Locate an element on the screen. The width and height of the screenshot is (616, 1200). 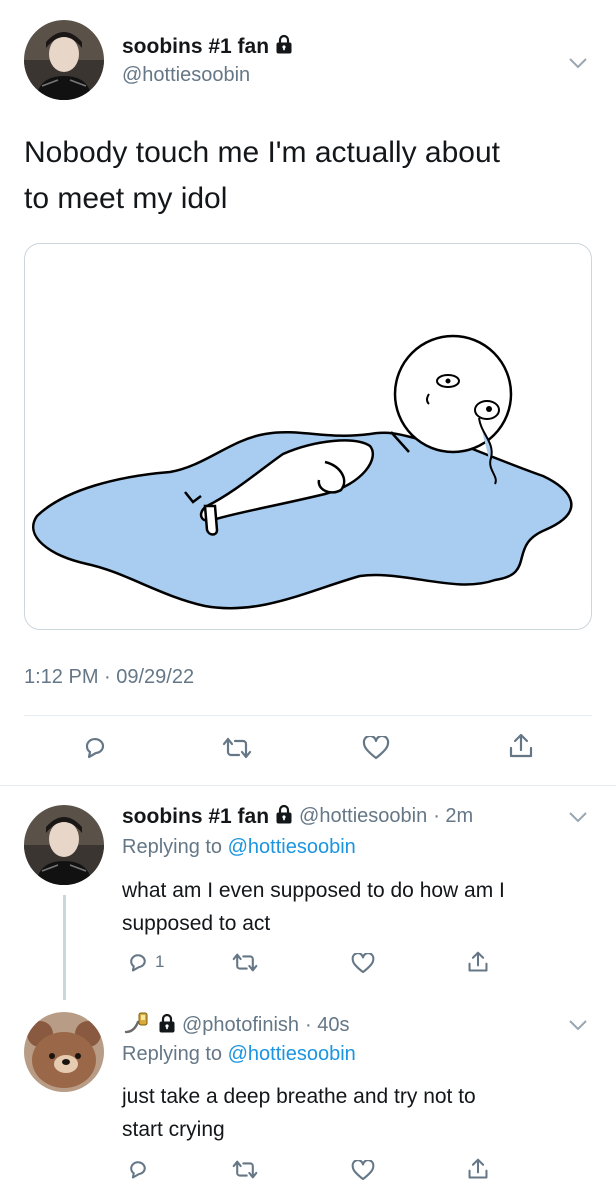
tweet-text-line: start crying is located at coordinates (173, 1129).